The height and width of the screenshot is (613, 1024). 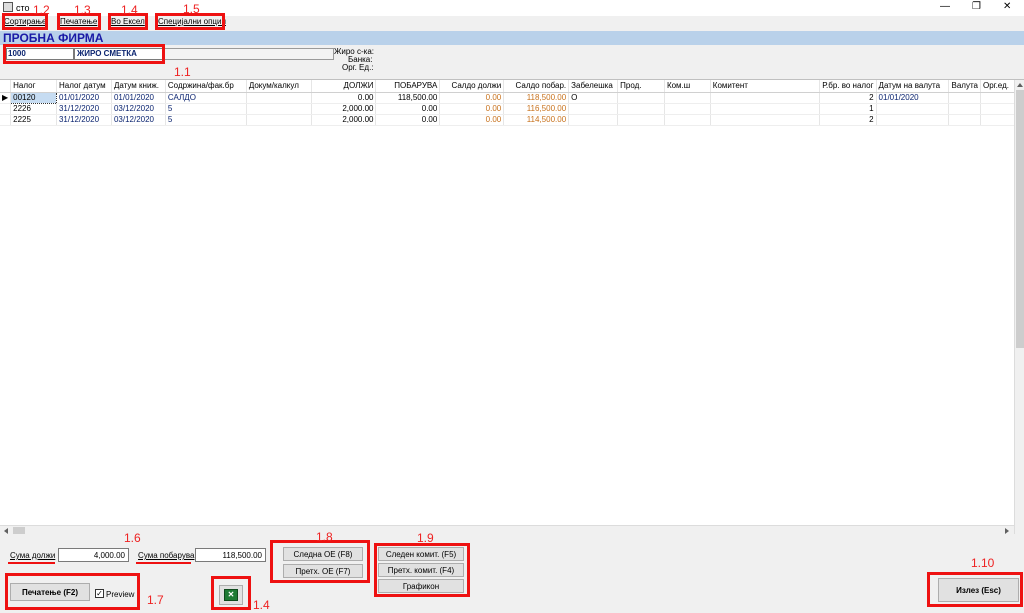 What do you see at coordinates (1007, 531) in the screenshot?
I see `scroll-right-icon` at bounding box center [1007, 531].